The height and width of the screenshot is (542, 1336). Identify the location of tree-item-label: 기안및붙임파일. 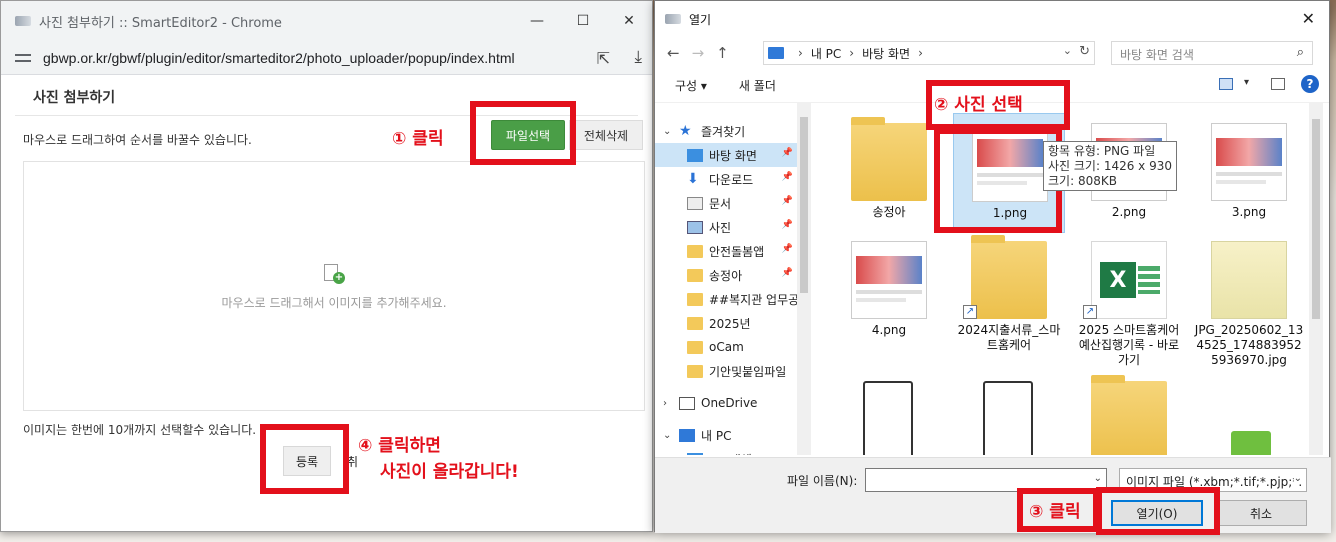
(748, 371).